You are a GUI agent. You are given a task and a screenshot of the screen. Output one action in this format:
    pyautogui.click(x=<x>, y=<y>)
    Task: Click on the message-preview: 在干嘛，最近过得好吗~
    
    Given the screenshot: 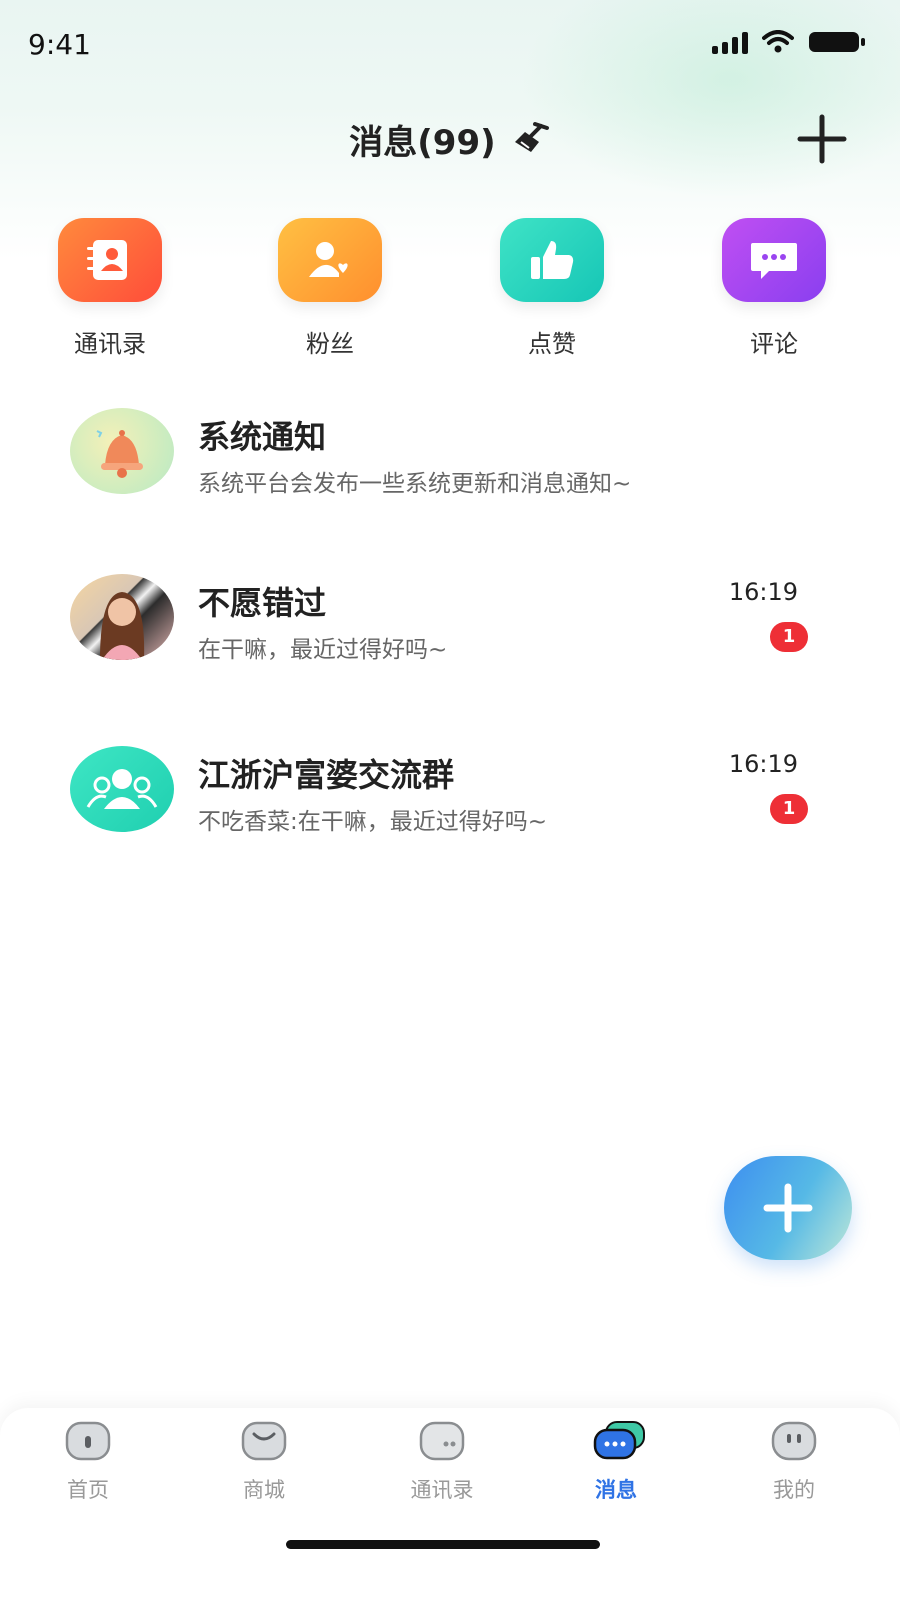 What is the action you would take?
    pyautogui.click(x=323, y=650)
    